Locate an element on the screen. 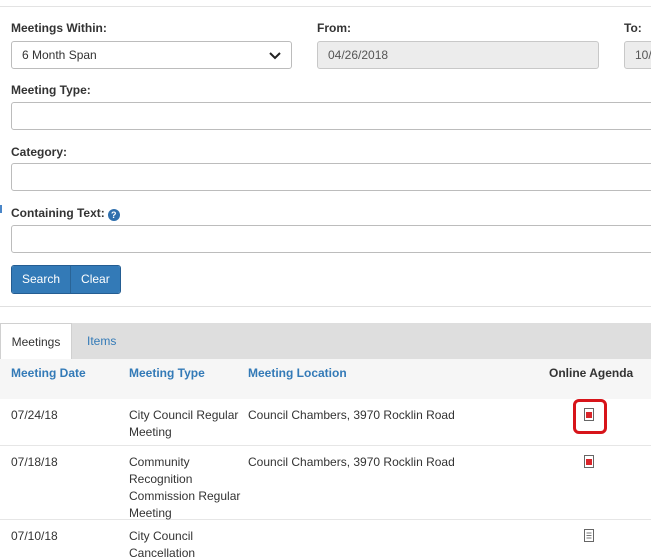 This screenshot has width=651, height=558. meeting-type-field is located at coordinates (331, 116).